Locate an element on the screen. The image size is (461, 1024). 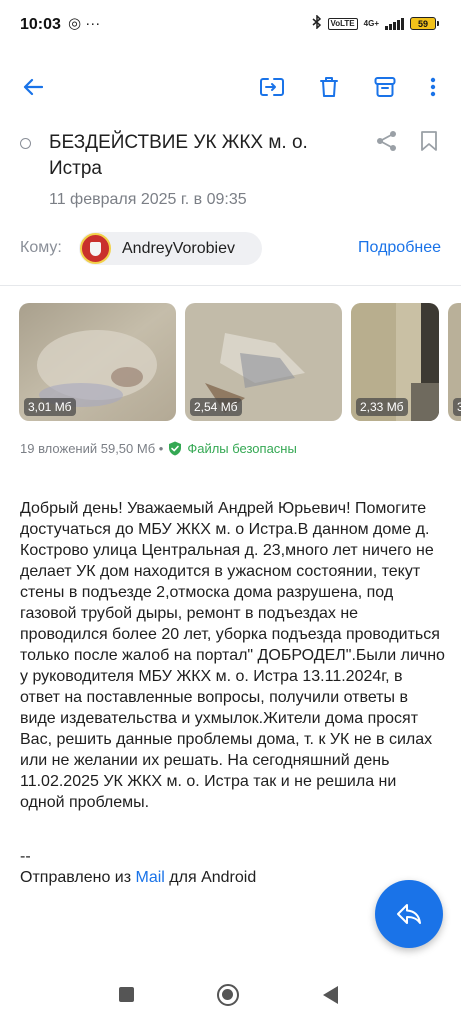
mail-app-link: Mail is located at coordinates (150, 877).